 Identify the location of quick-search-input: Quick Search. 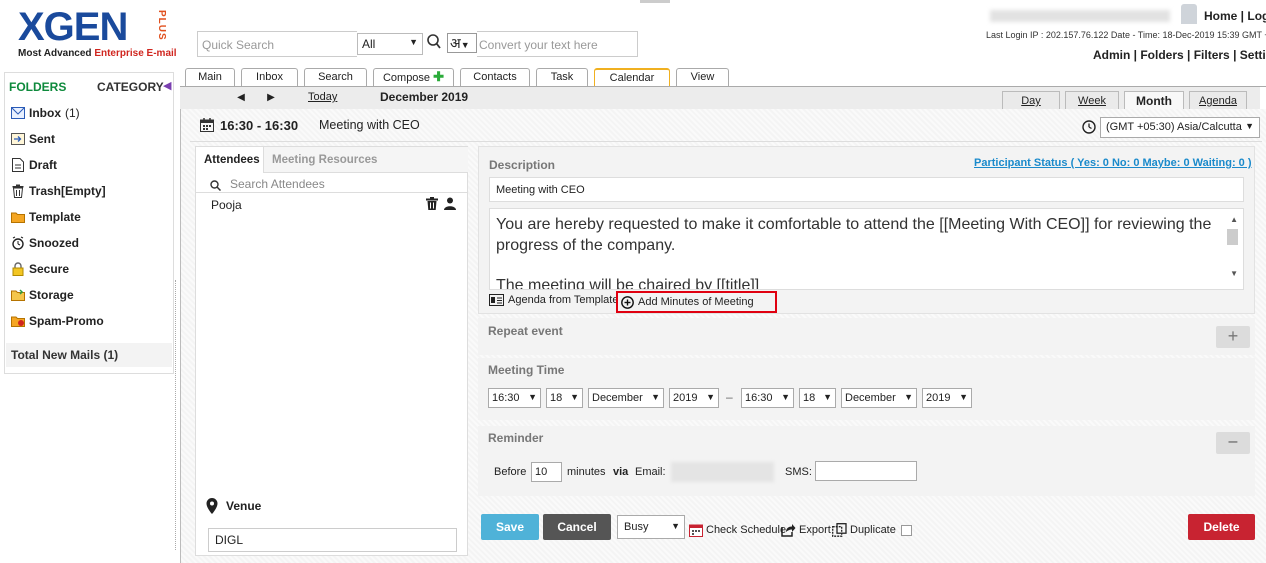
(277, 44).